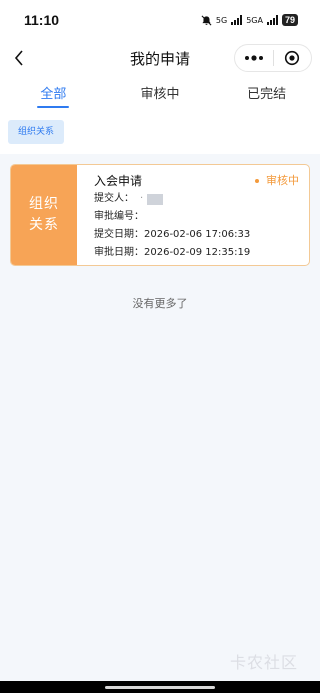 The width and height of the screenshot is (320, 693). Describe the element at coordinates (53, 96) in the screenshot. I see `tab-all: 全部` at that location.